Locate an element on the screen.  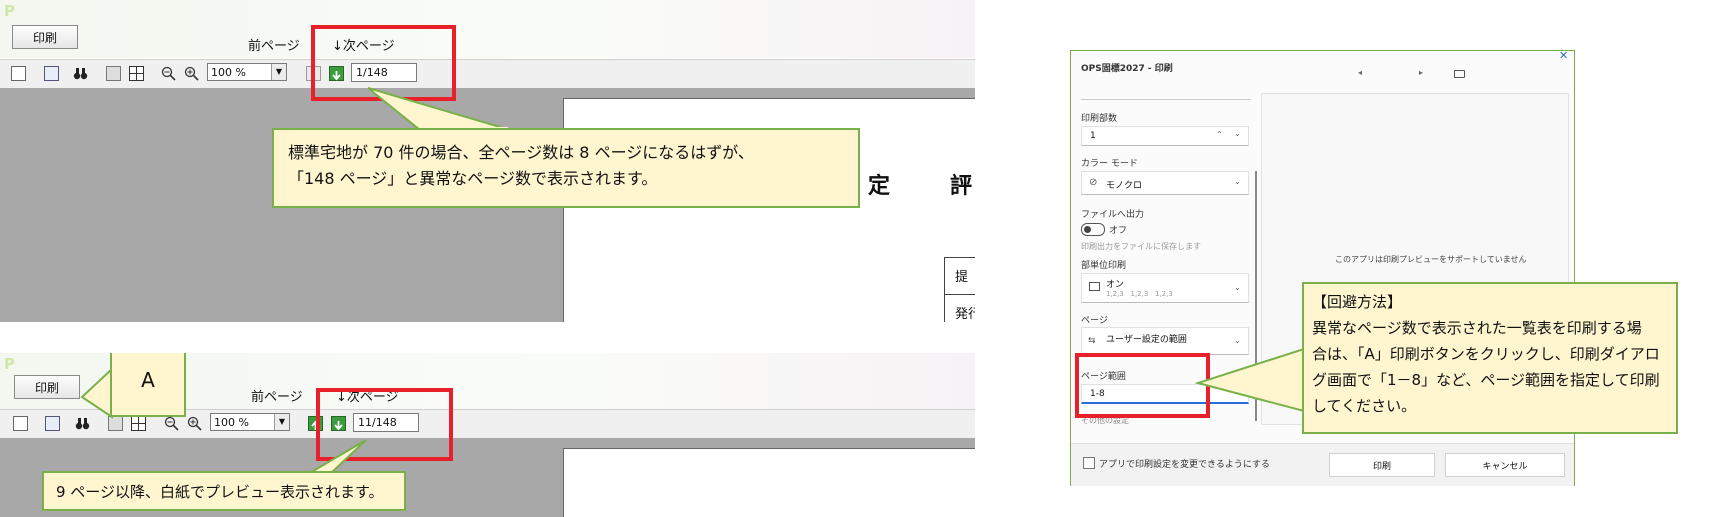
file-output-desc: 印刷出力をファイルに保存します is located at coordinates (1141, 246).